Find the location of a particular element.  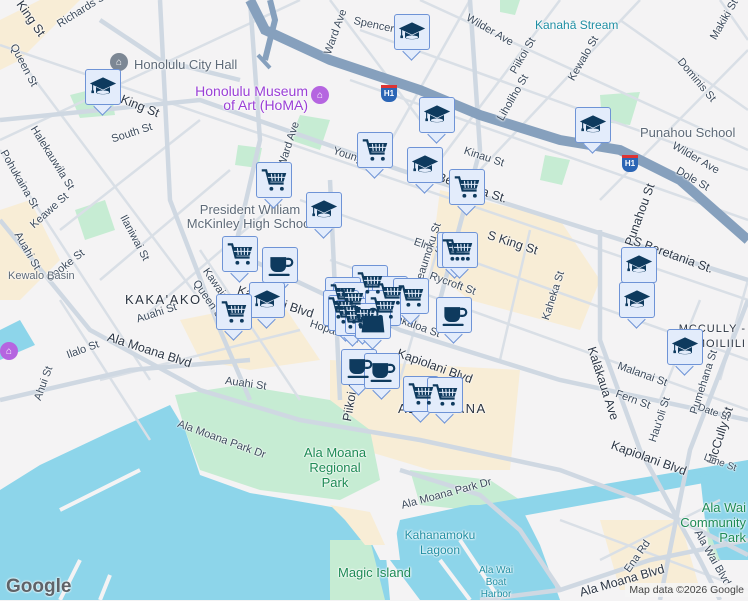

label-mckinley-high-school: President William McKinley High School is located at coordinates (250, 217).